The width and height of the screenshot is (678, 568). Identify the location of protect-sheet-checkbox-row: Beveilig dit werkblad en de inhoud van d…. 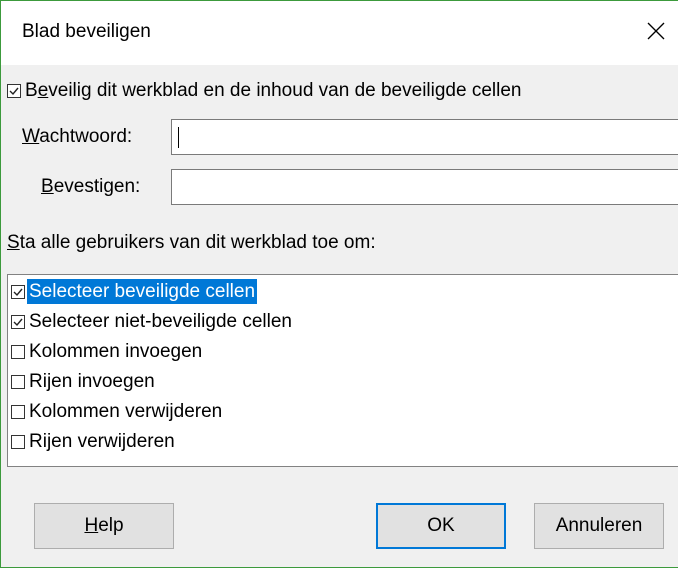
(264, 91).